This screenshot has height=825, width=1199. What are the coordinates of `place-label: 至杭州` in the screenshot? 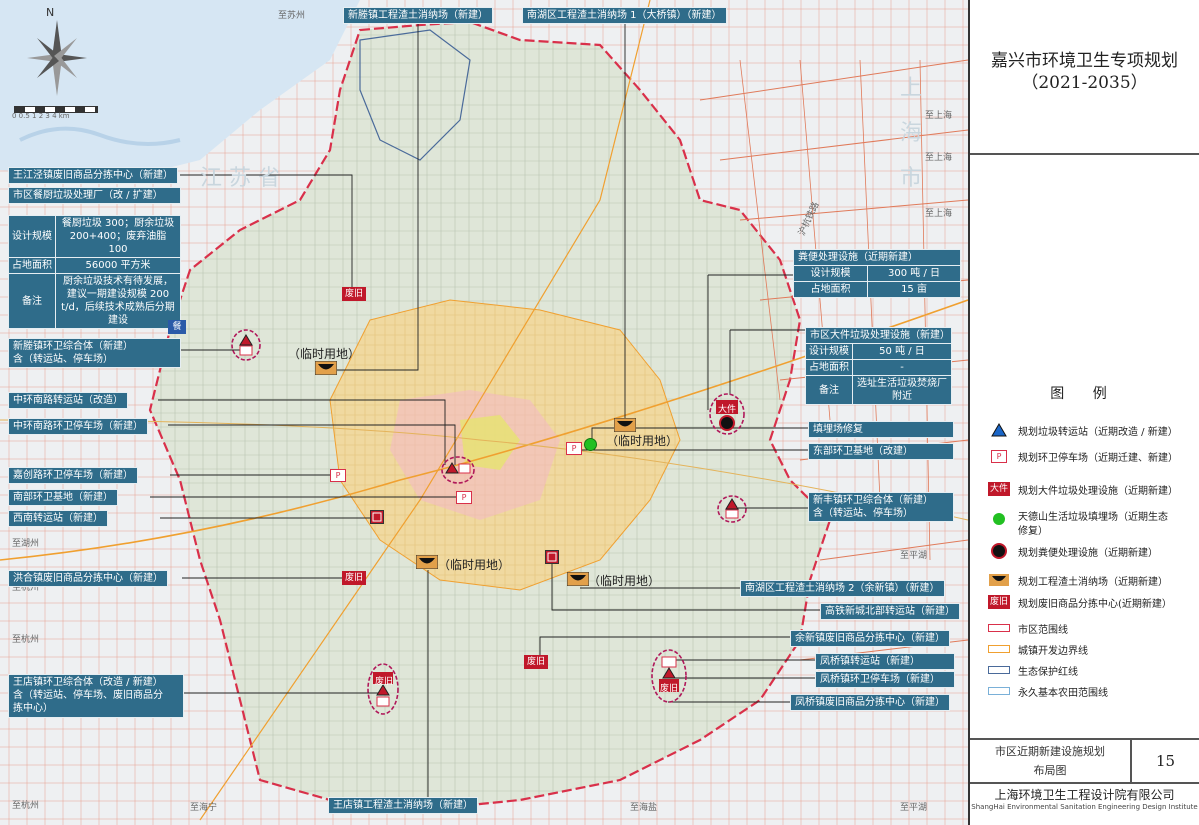 It's located at (26, 806).